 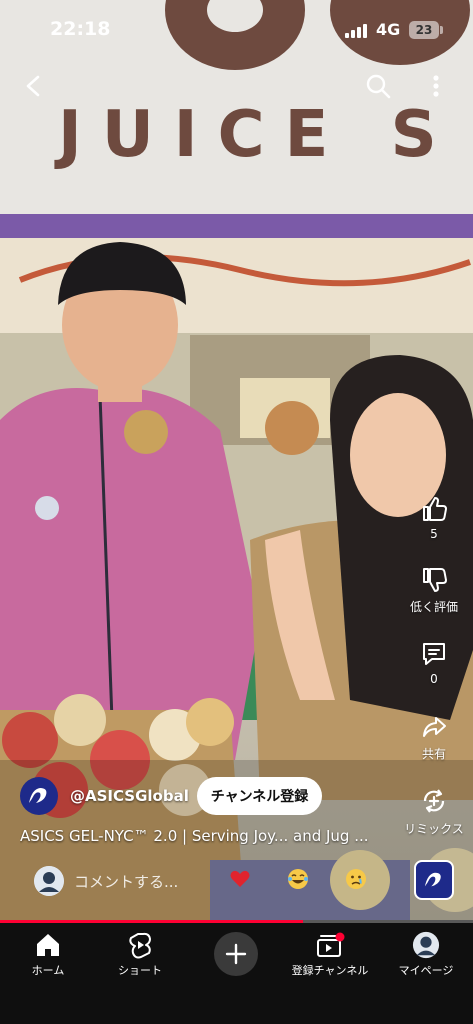 What do you see at coordinates (298, 879) in the screenshot?
I see `laughing-emoji-icon` at bounding box center [298, 879].